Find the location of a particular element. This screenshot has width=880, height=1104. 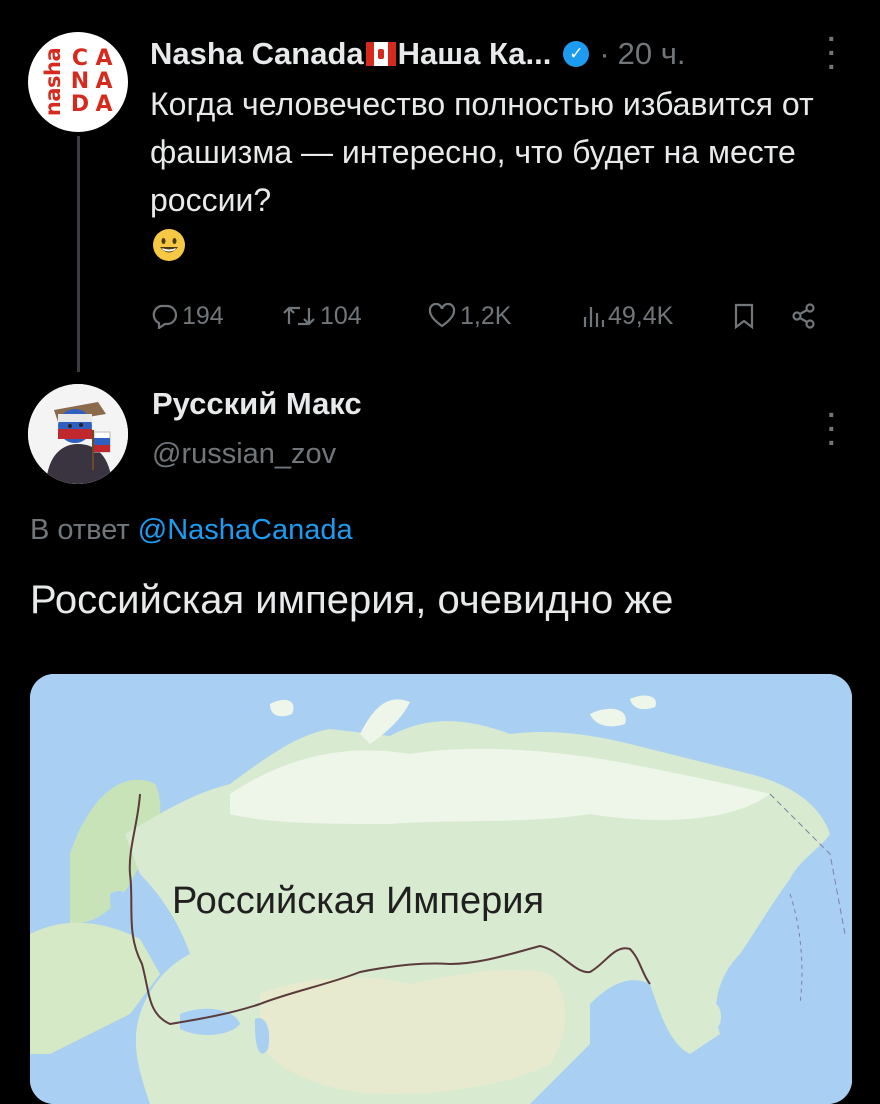

smiling-face-emoji is located at coordinates (169, 245).